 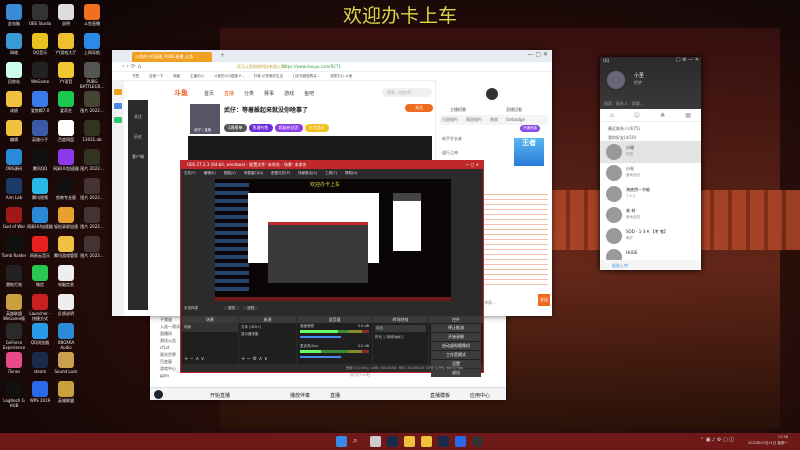 What do you see at coordinates (309, 94) in the screenshot?
I see `site-nav-item: 鱼吧` at bounding box center [309, 94].